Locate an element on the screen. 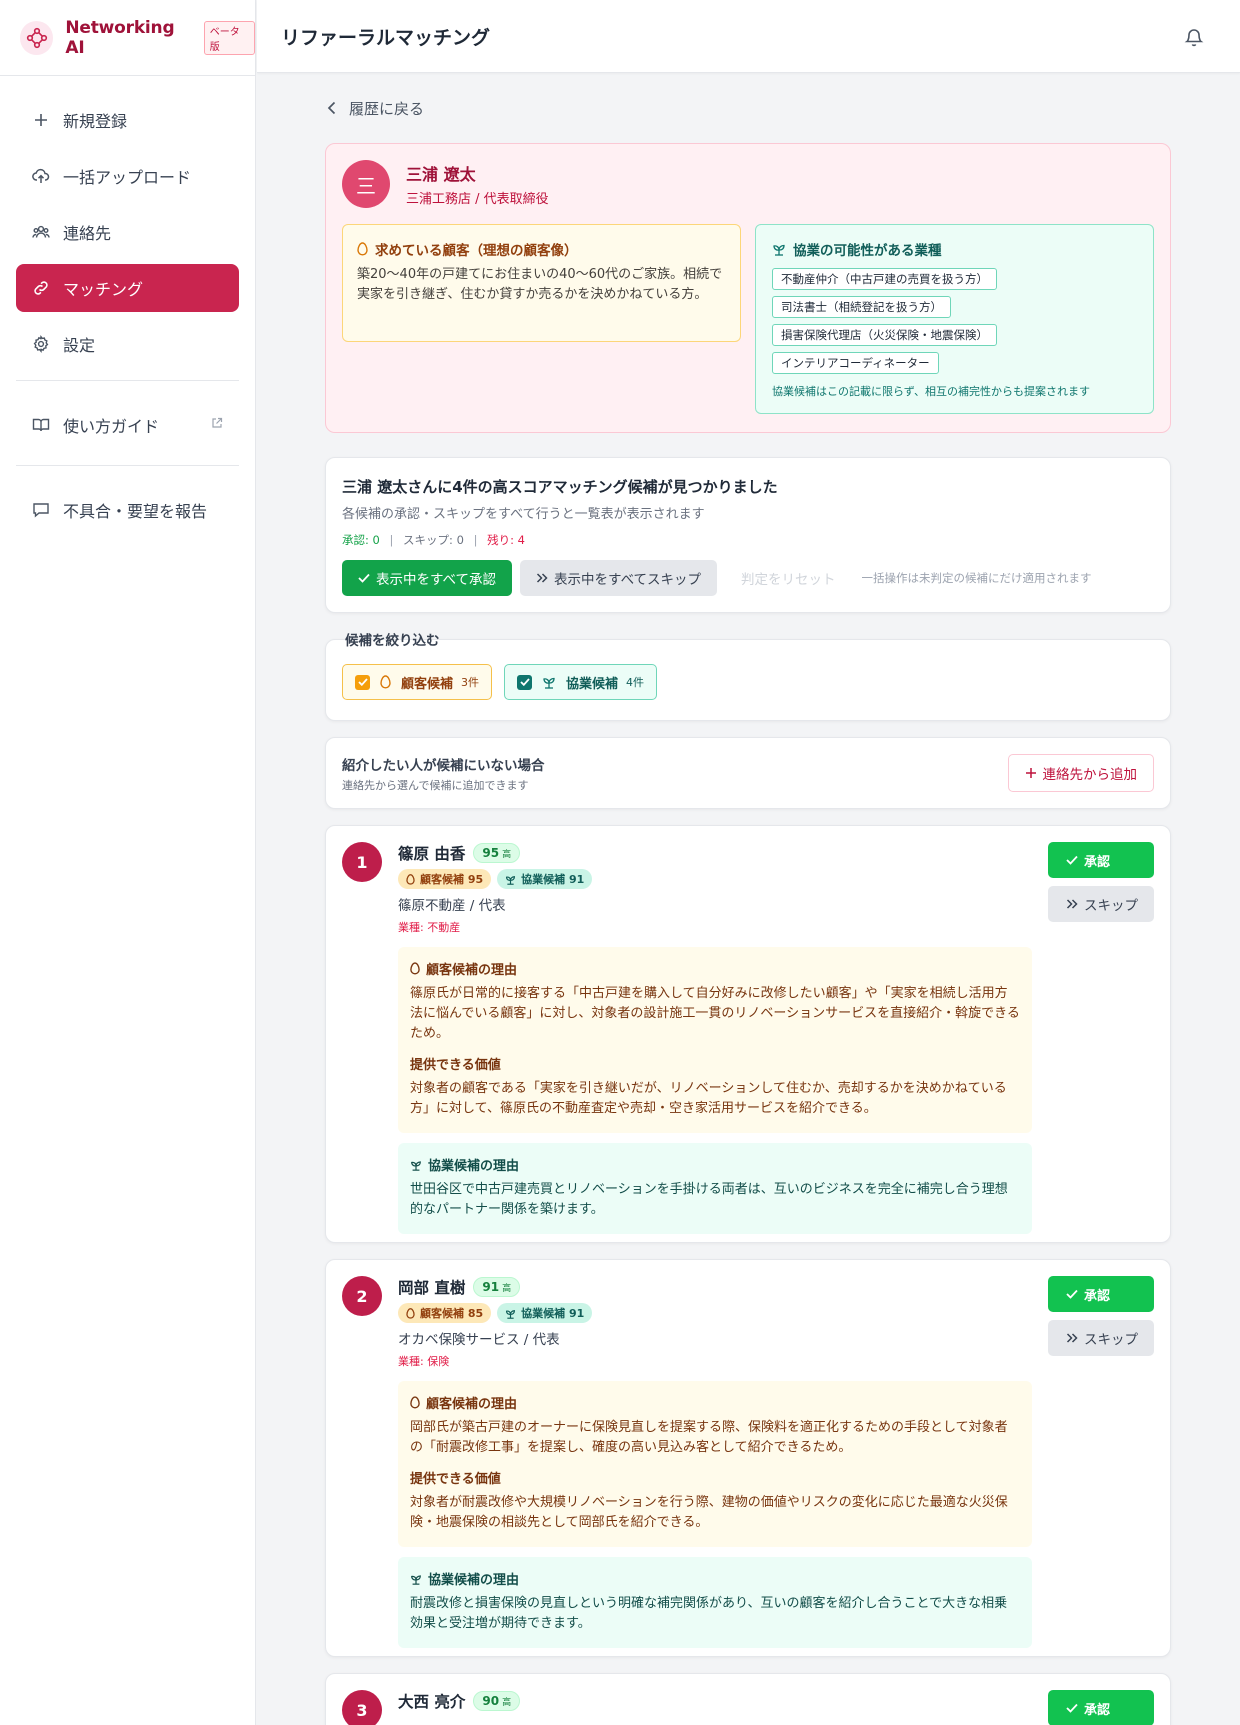  candidate-company: オカベ保険サービス / 代表 is located at coordinates (479, 1340).